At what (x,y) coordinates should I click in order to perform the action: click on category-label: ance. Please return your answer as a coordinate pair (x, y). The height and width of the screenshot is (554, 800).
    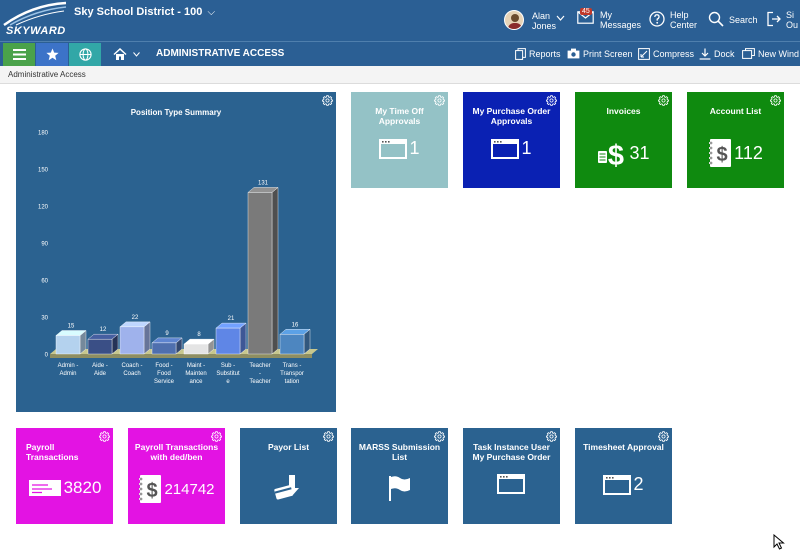
    Looking at the image, I should click on (196, 382).